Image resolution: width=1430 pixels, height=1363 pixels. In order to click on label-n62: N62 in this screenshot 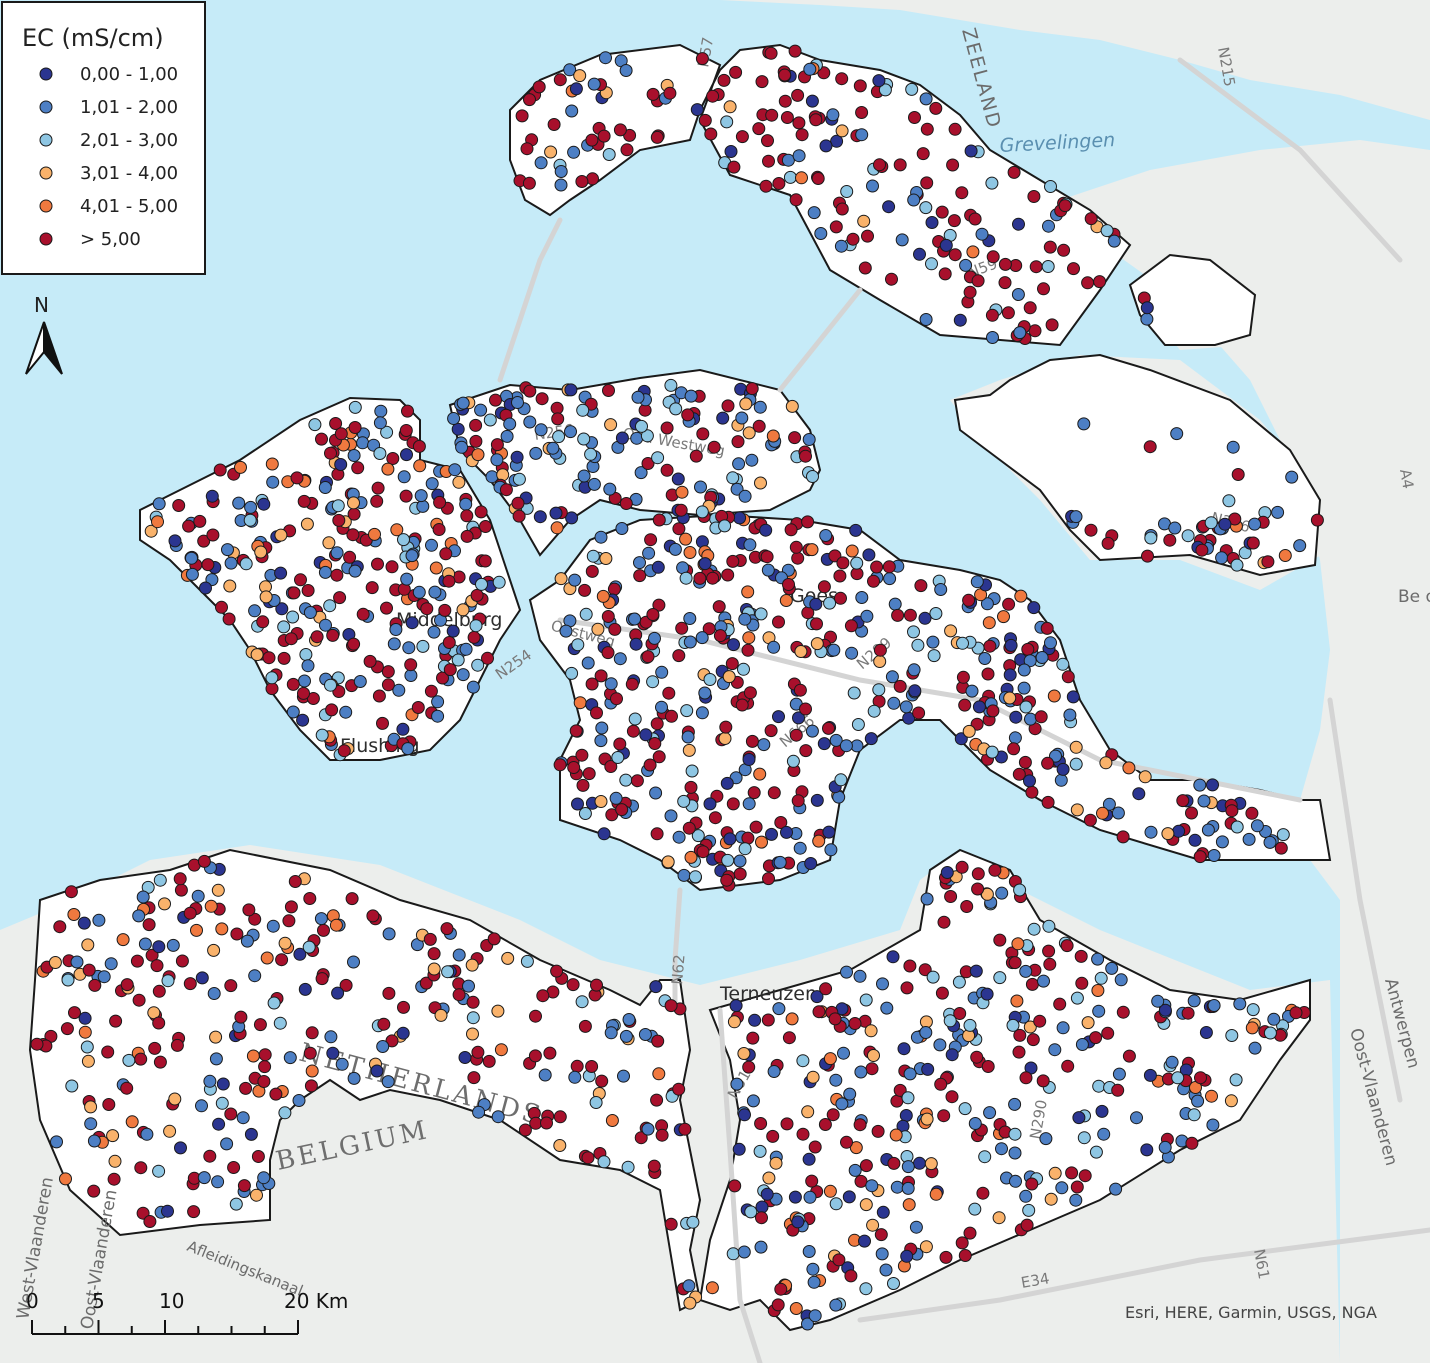, I will do `click(678, 970)`.